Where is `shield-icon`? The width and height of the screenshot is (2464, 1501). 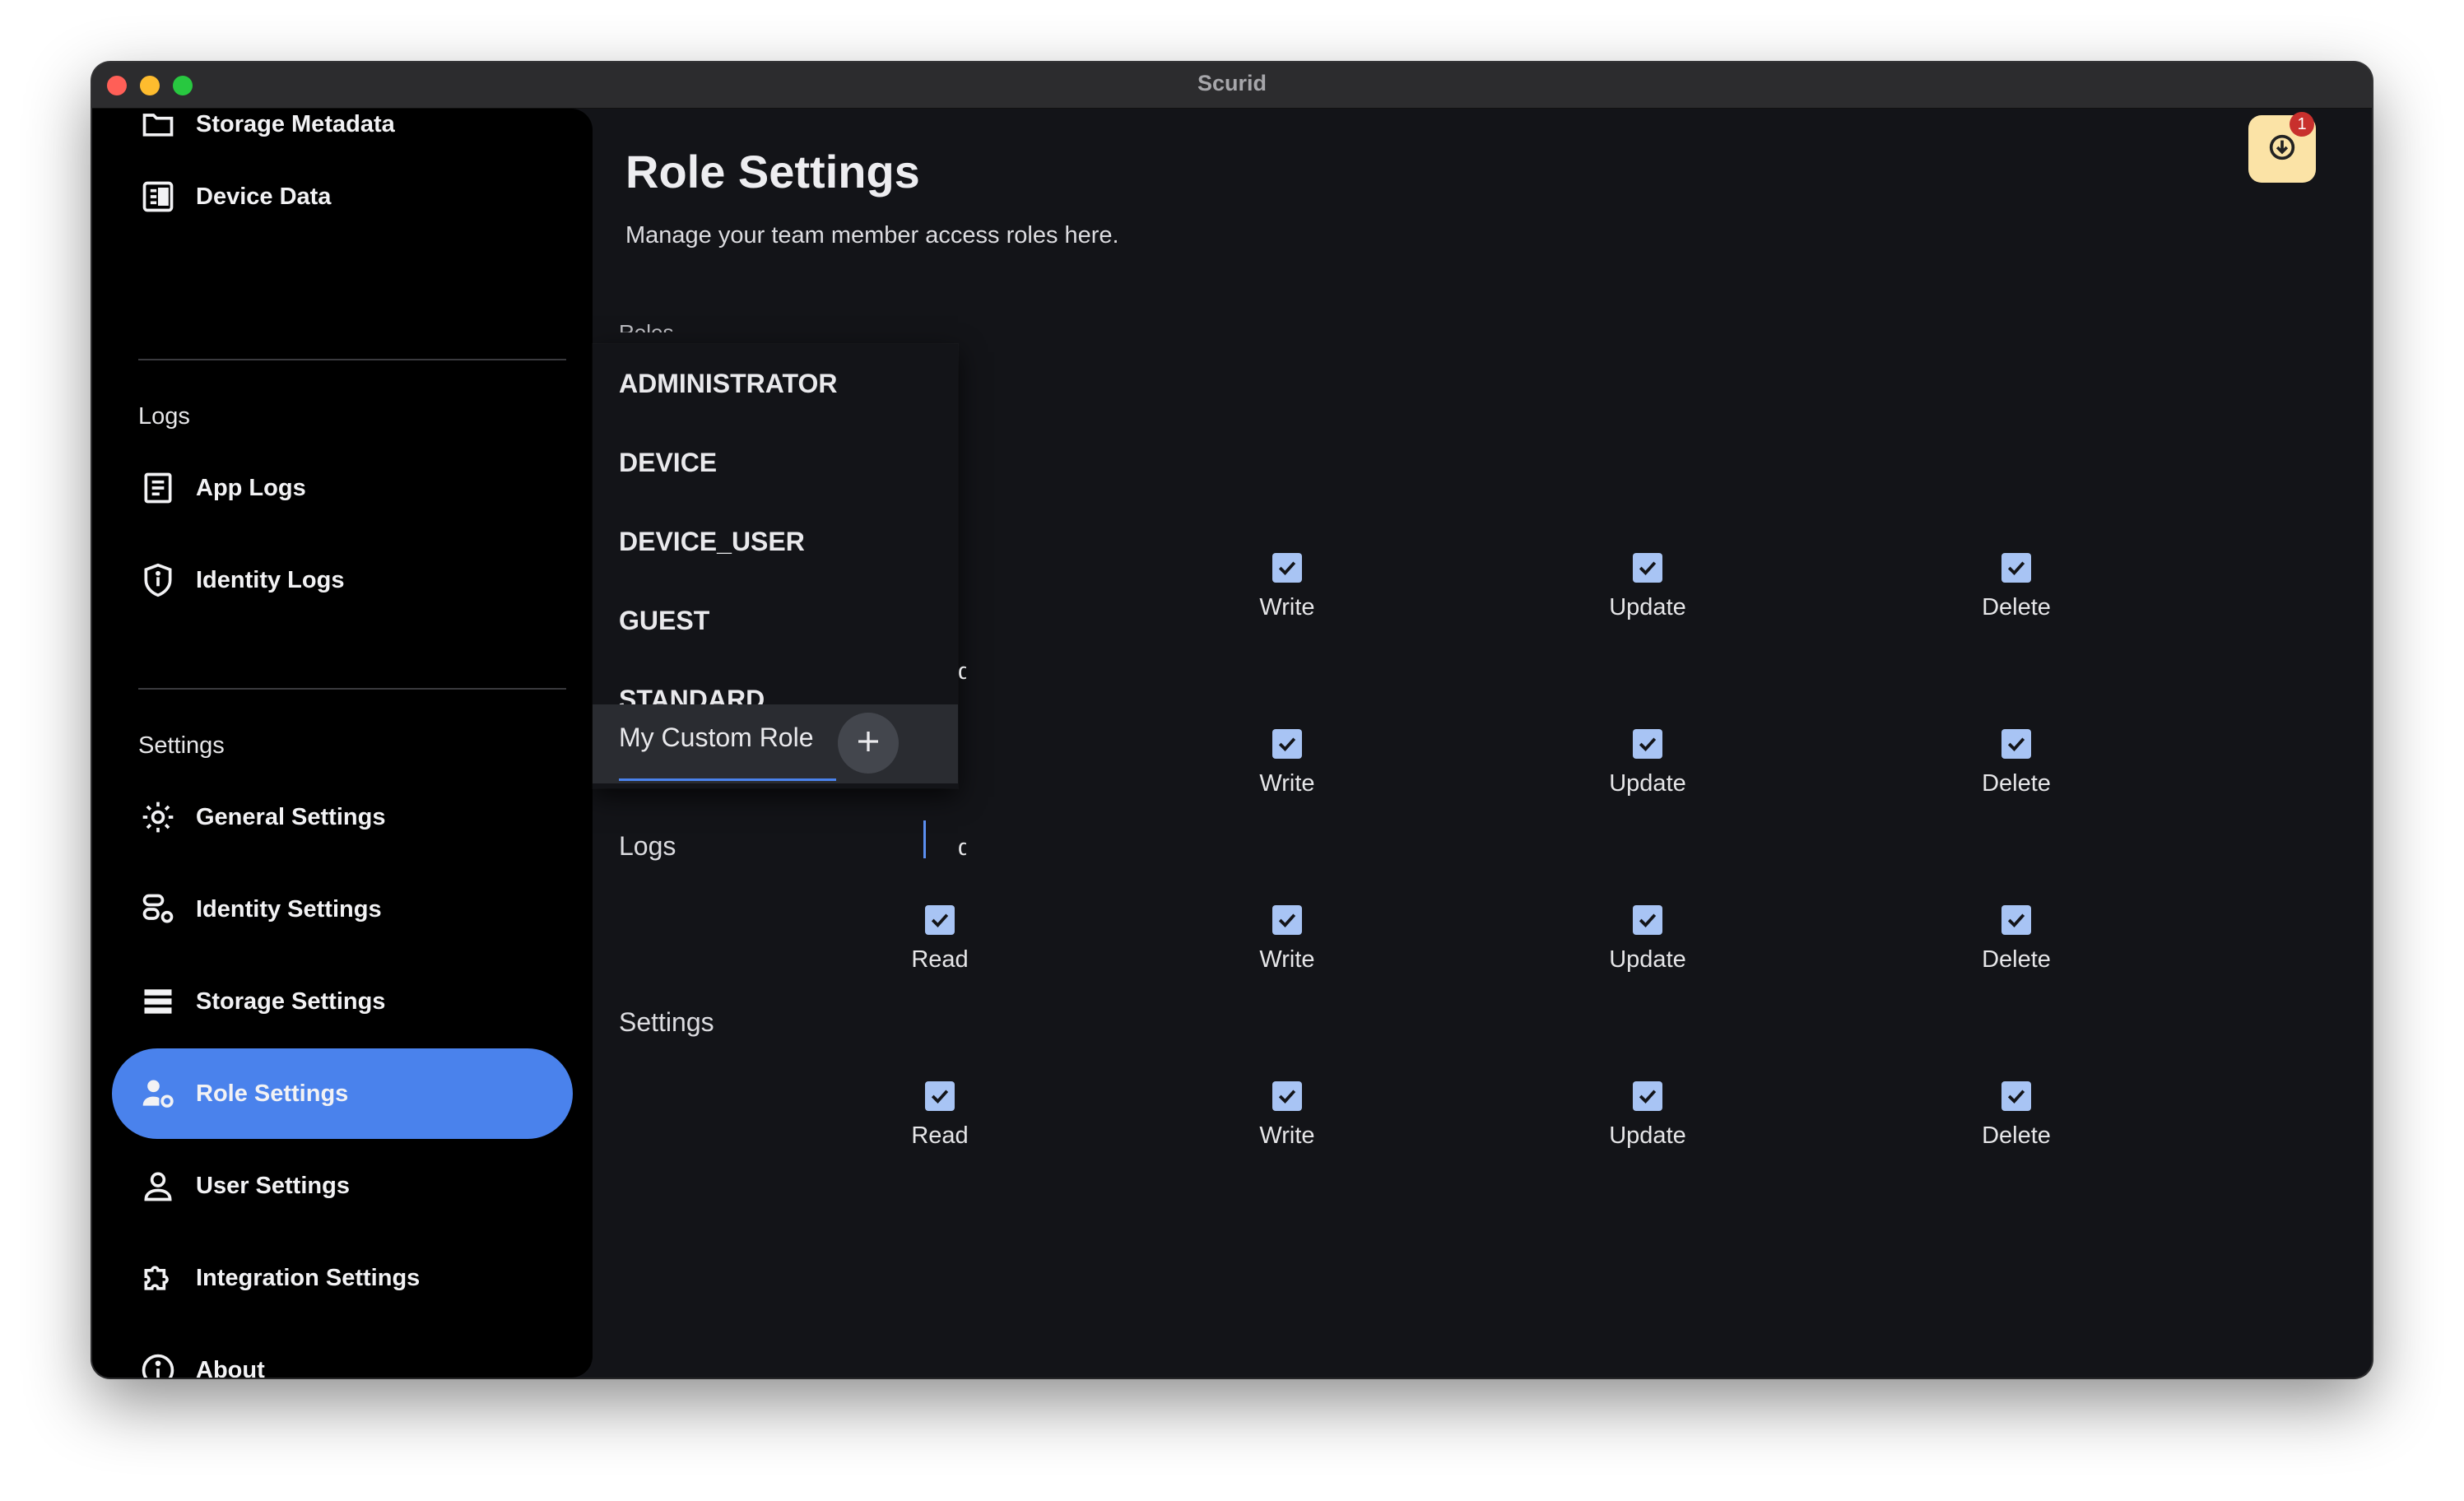
shield-icon is located at coordinates (158, 580).